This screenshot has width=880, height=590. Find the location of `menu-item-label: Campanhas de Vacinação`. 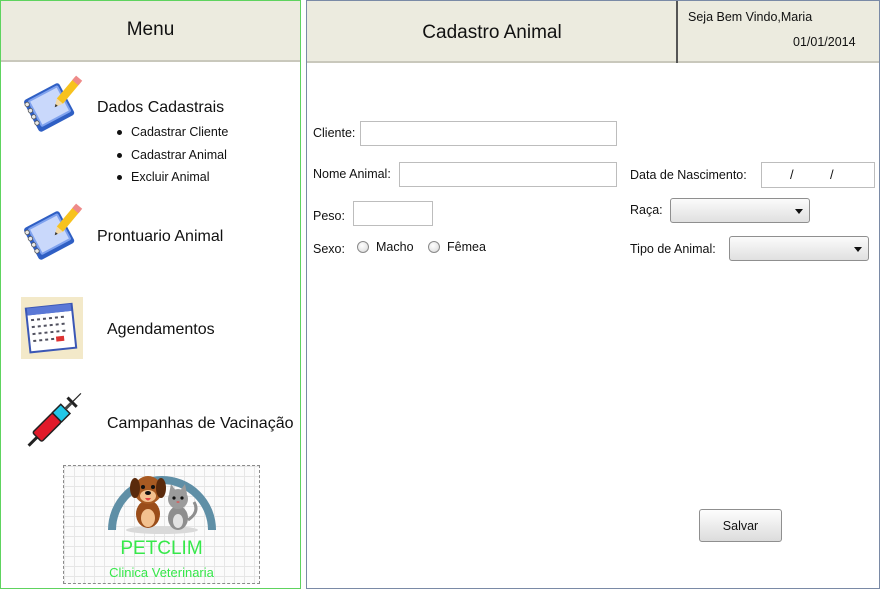

menu-item-label: Campanhas de Vacinação is located at coordinates (200, 423).